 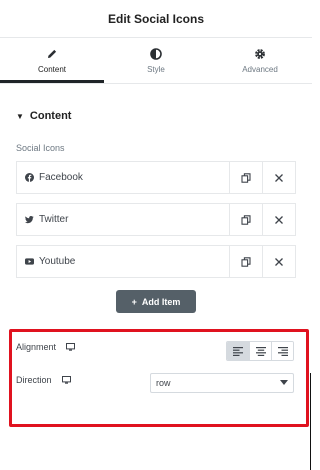 I want to click on panel-header: Edit Social Icons, so click(x=156, y=19).